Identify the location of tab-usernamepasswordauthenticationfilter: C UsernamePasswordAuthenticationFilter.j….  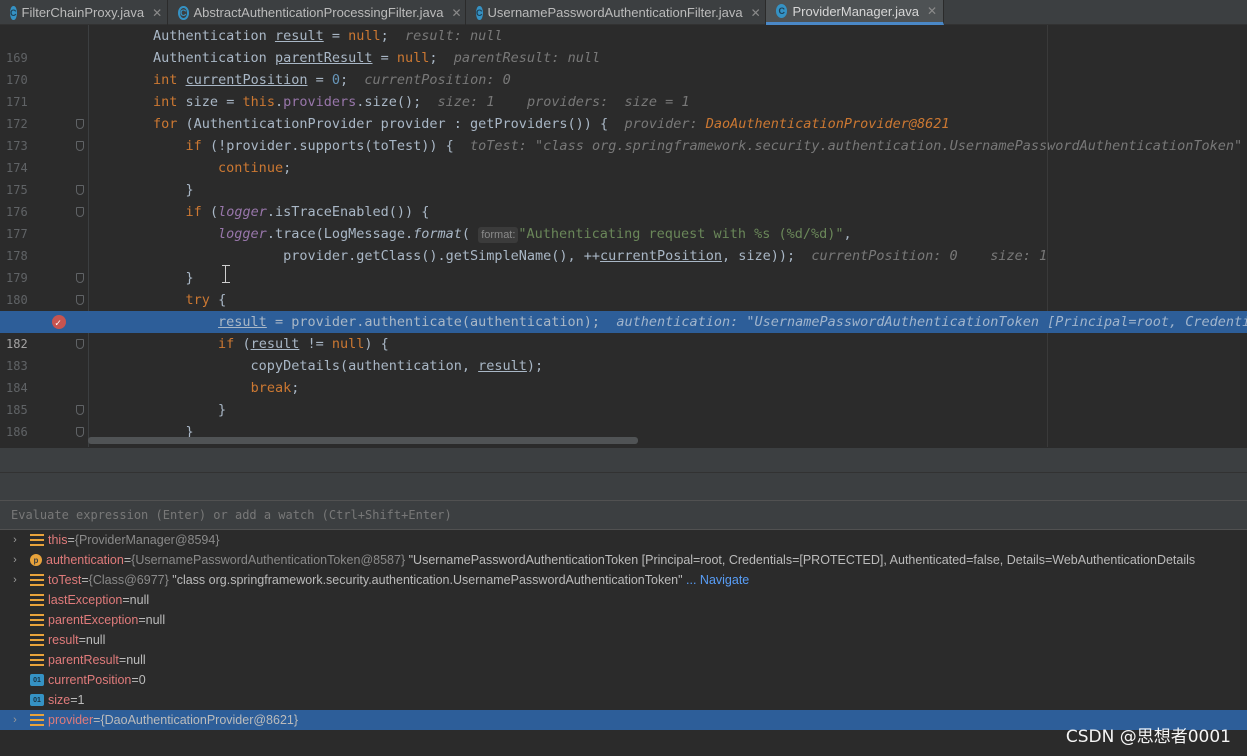
(616, 12).